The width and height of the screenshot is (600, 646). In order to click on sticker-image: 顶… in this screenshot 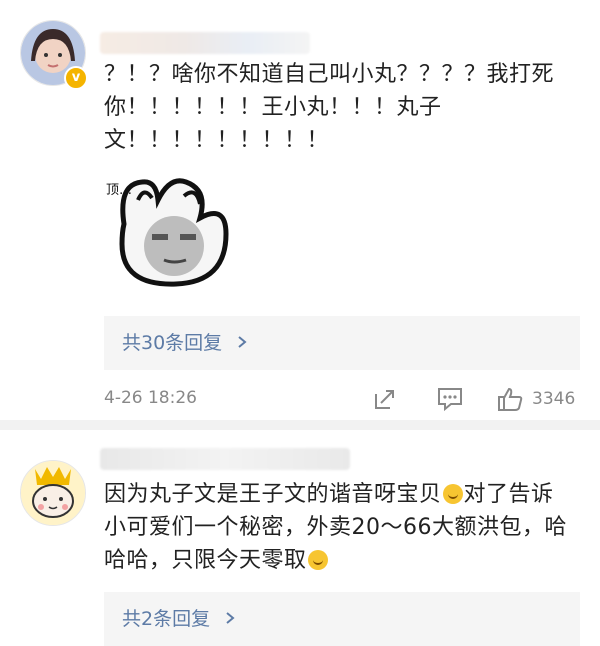, I will do `click(171, 231)`.